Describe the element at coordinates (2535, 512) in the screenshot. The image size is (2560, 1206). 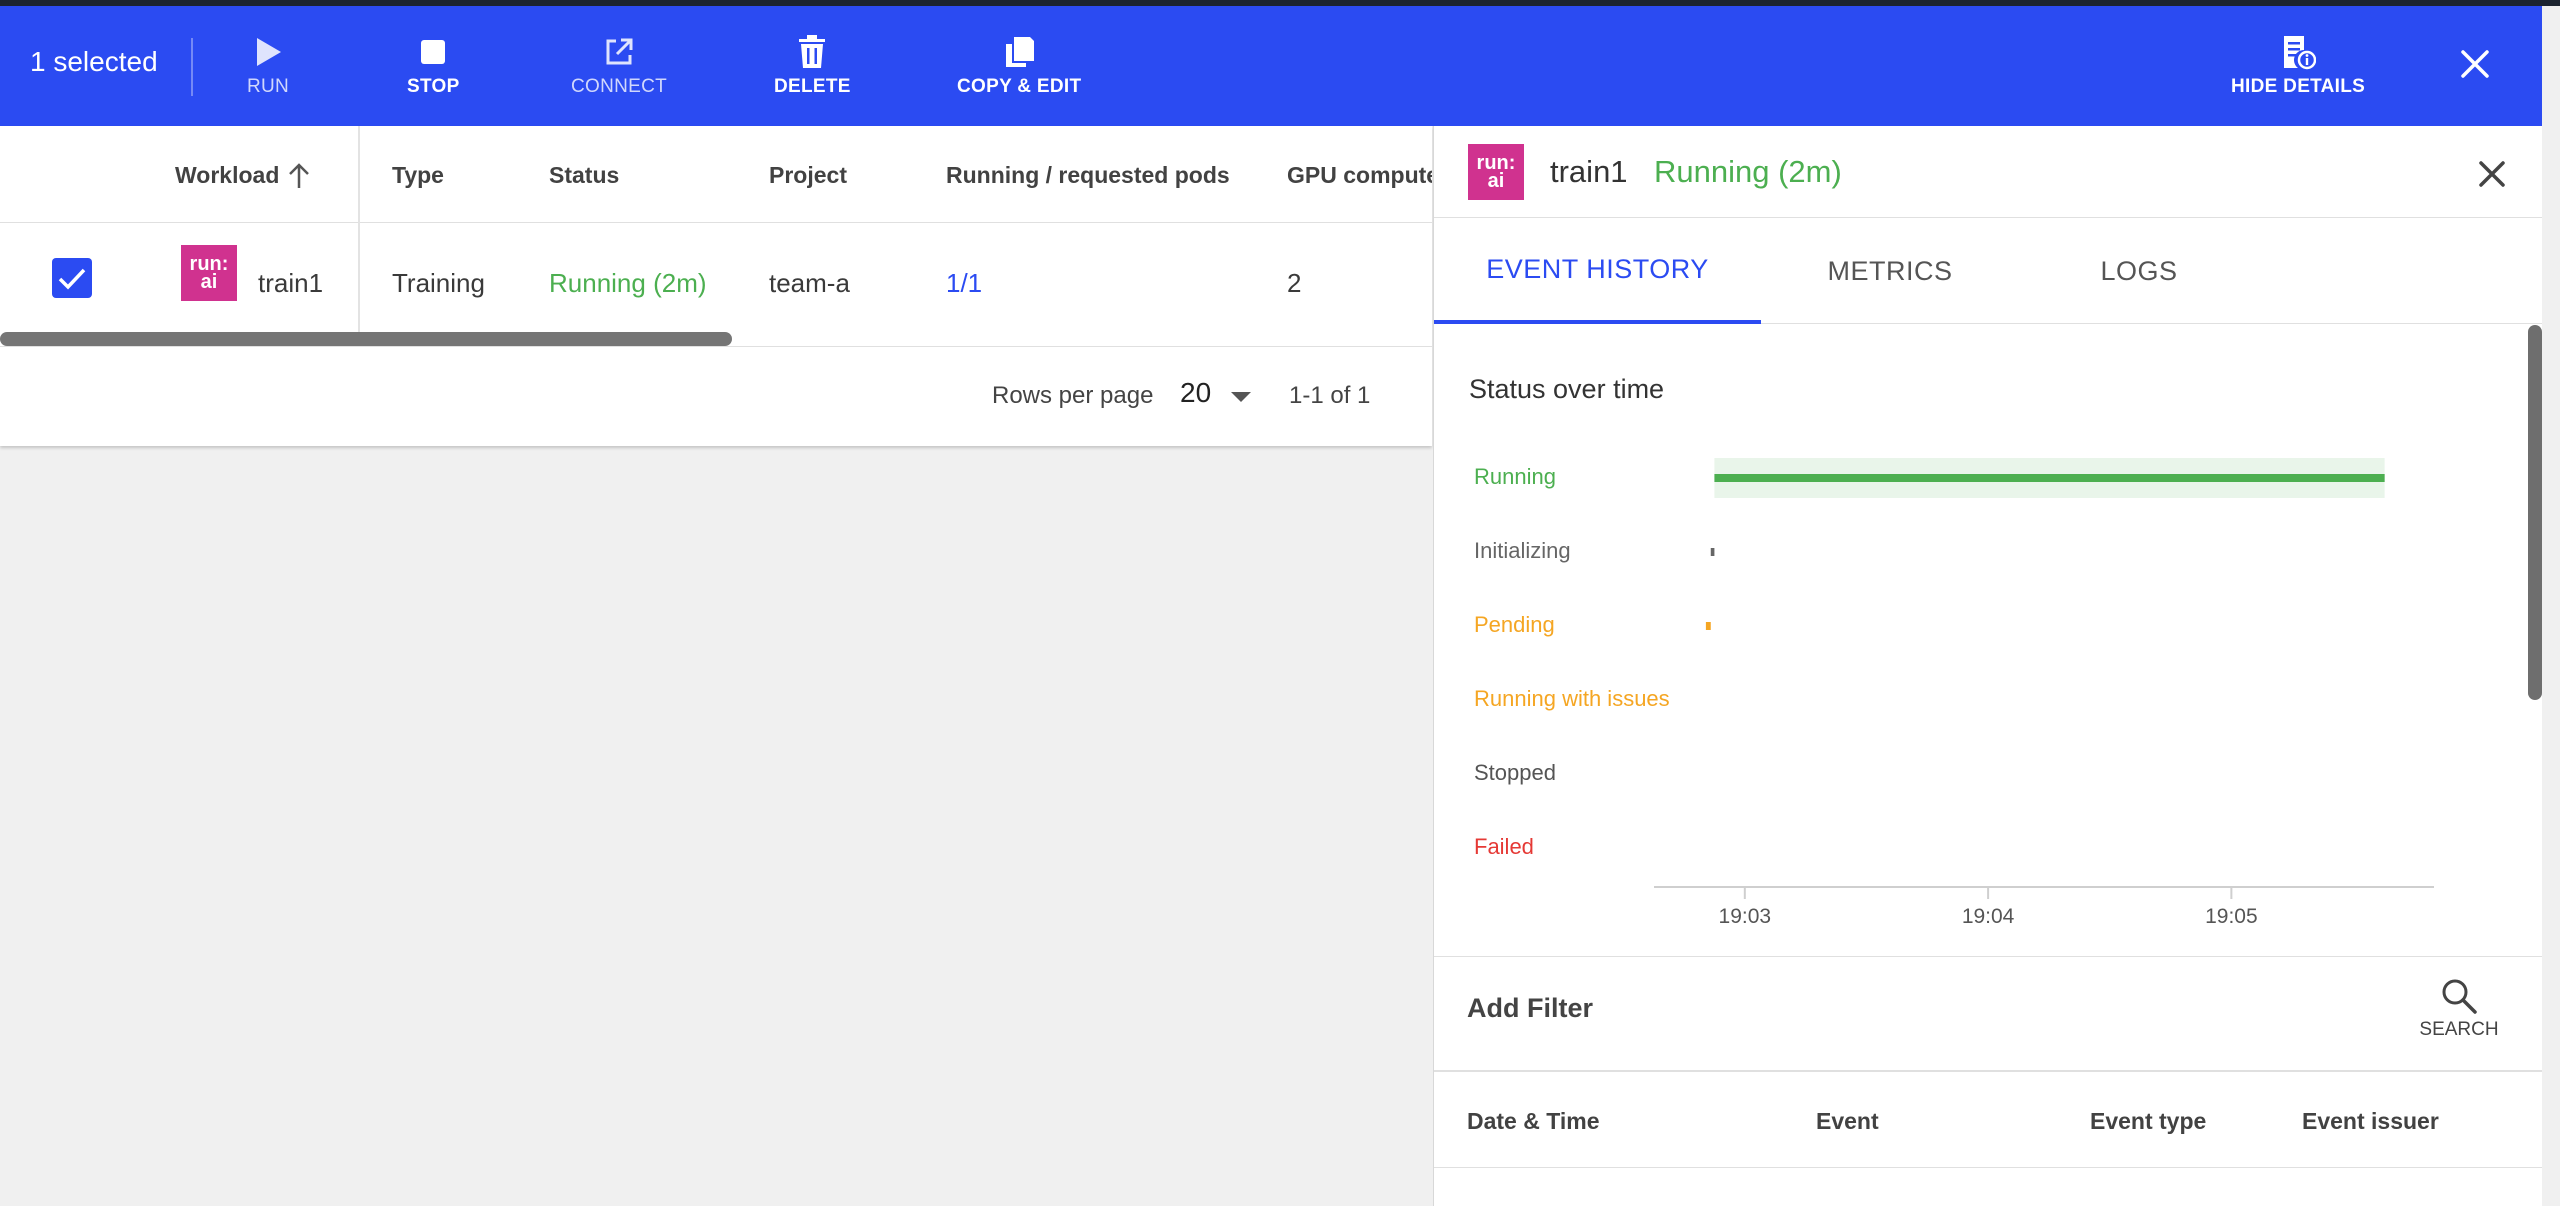
I see `vertical-scrollbar` at that location.